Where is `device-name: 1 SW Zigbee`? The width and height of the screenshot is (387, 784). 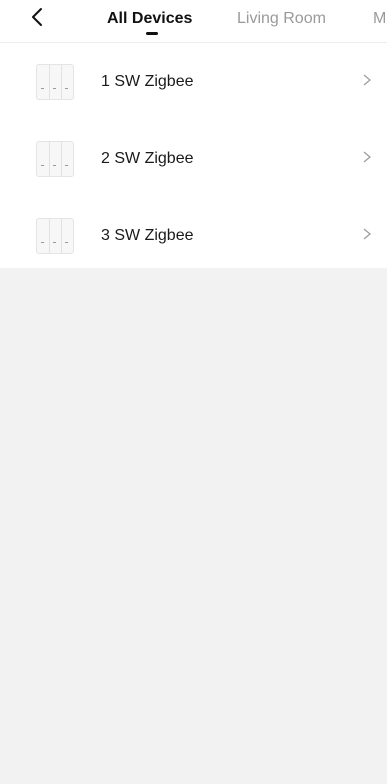
device-name: 1 SW Zigbee is located at coordinates (147, 81).